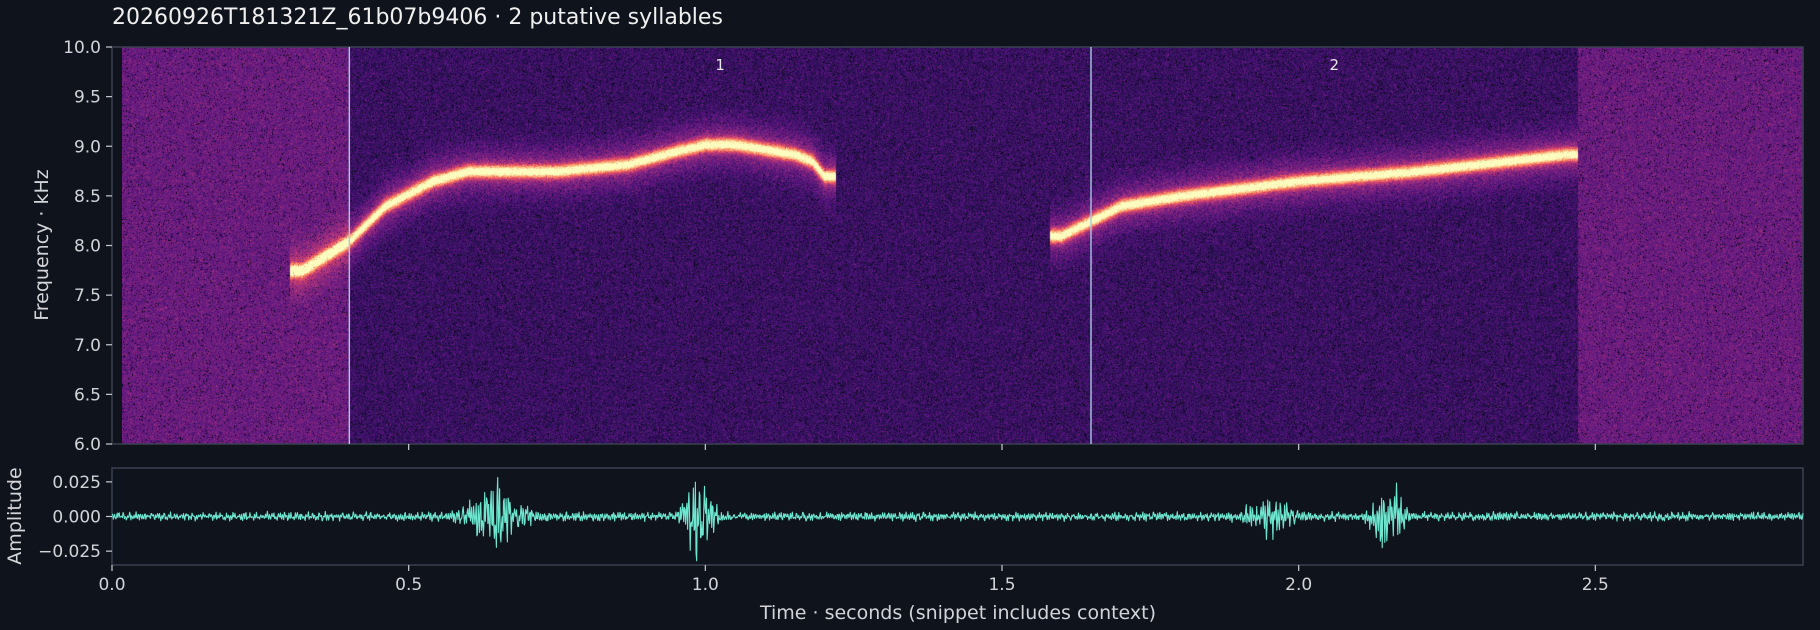  Describe the element at coordinates (1001, 585) in the screenshot. I see `x-tick-label: 1.5` at that location.